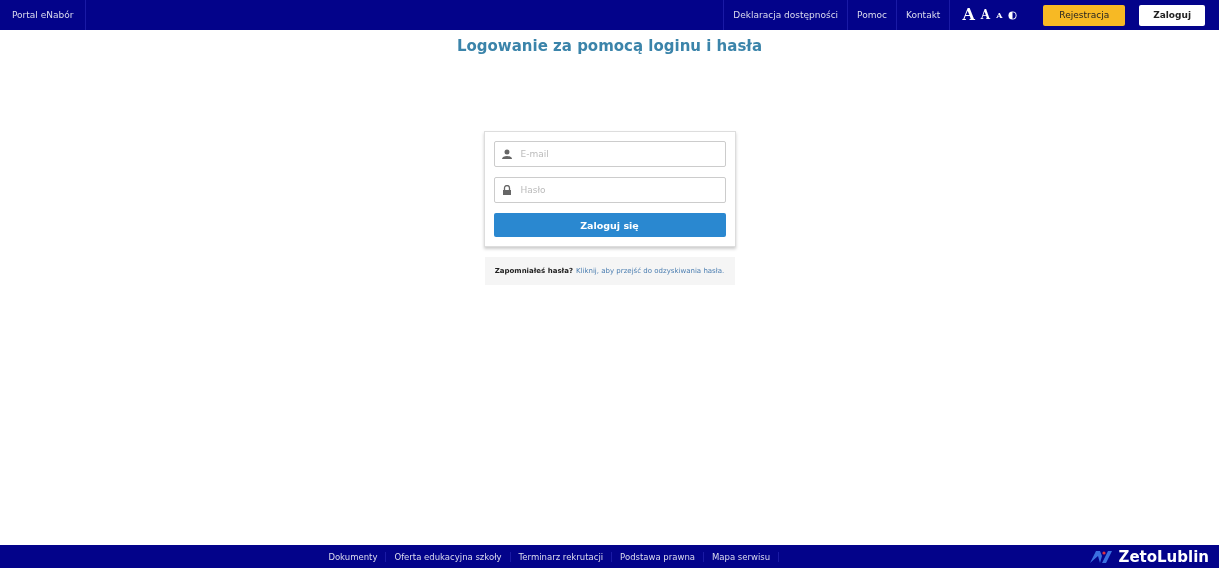 The width and height of the screenshot is (1219, 568). Describe the element at coordinates (1013, 15) in the screenshot. I see `contrast-icon` at that location.